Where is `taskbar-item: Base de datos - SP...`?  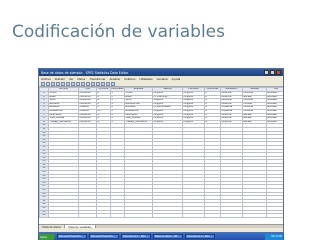 taskbar-item: Base de datos - SP... is located at coordinates (168, 236).